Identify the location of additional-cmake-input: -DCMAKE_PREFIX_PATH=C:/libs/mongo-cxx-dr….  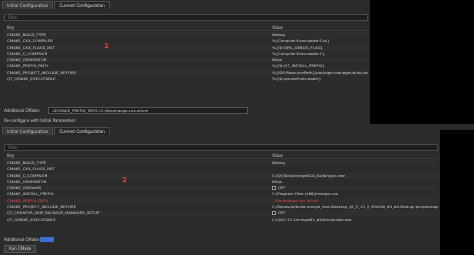
(148, 110).